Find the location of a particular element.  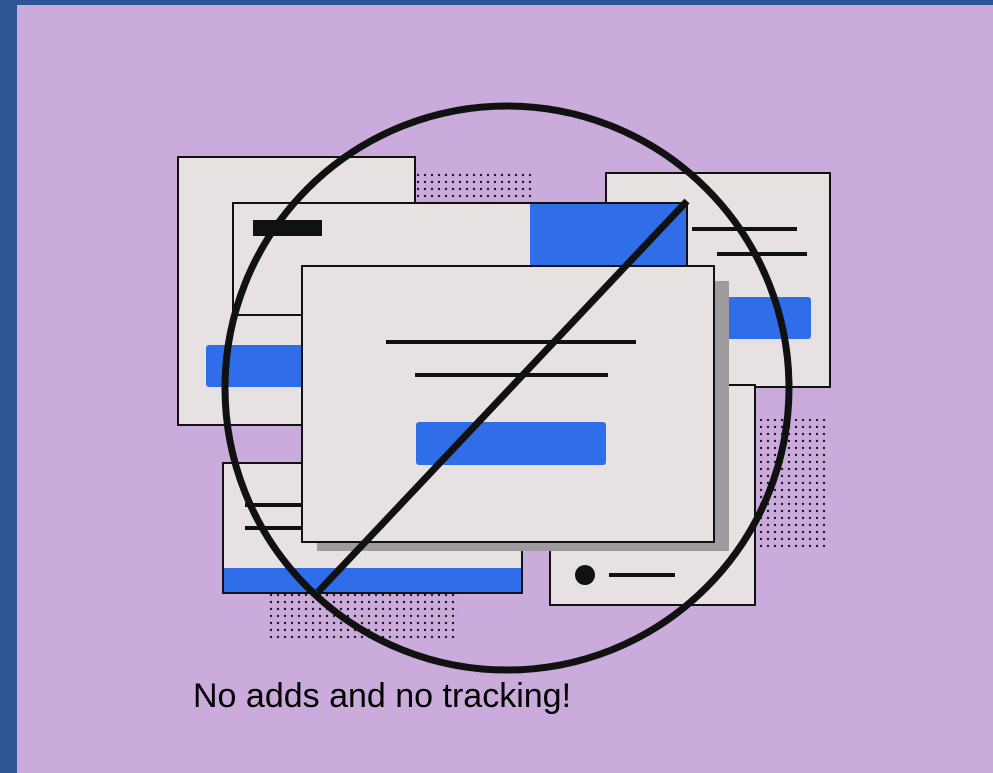

ad-bar-bottom-left is located at coordinates (372, 580).